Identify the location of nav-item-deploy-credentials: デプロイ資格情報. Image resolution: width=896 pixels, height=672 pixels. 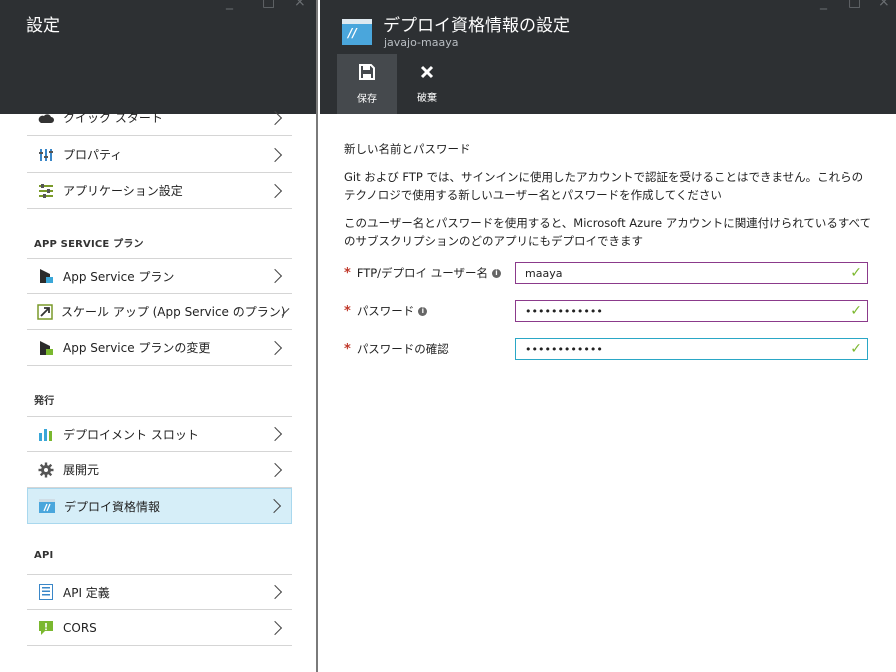
(159, 506).